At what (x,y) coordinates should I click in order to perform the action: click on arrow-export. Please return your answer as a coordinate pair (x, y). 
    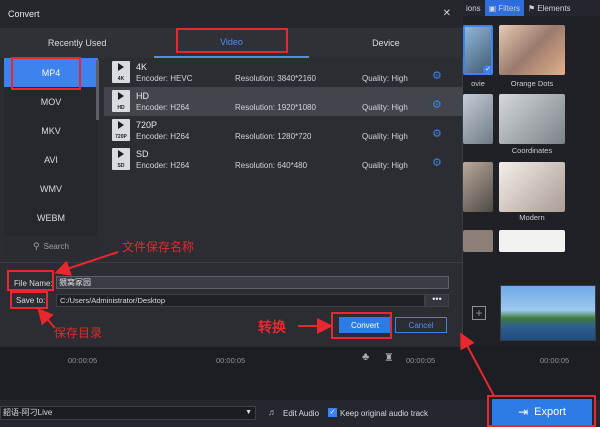
    Looking at the image, I should click on (477, 364).